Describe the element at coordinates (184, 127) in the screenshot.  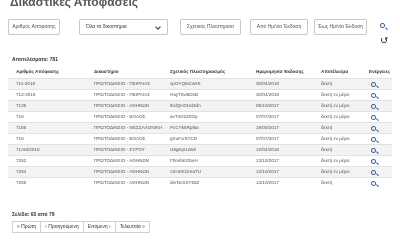
I see `cell-related-auction: PcCYk6Rpl6a` at that location.